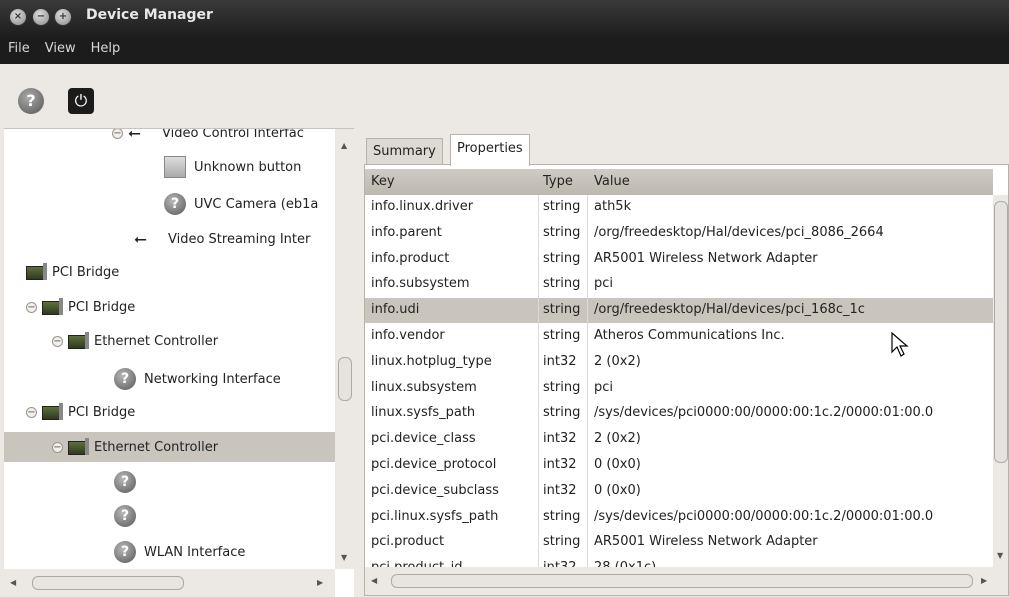 This screenshot has width=1009, height=597. I want to click on cell-value: ath5k, so click(613, 206).